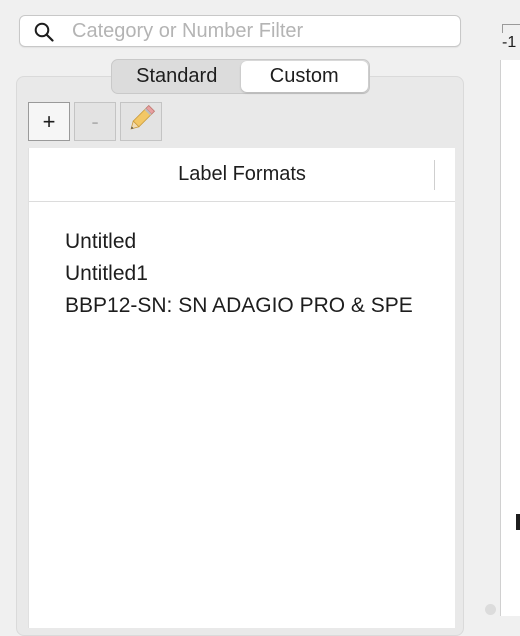 This screenshot has width=520, height=636. Describe the element at coordinates (49, 121) in the screenshot. I see `add-button: +` at that location.